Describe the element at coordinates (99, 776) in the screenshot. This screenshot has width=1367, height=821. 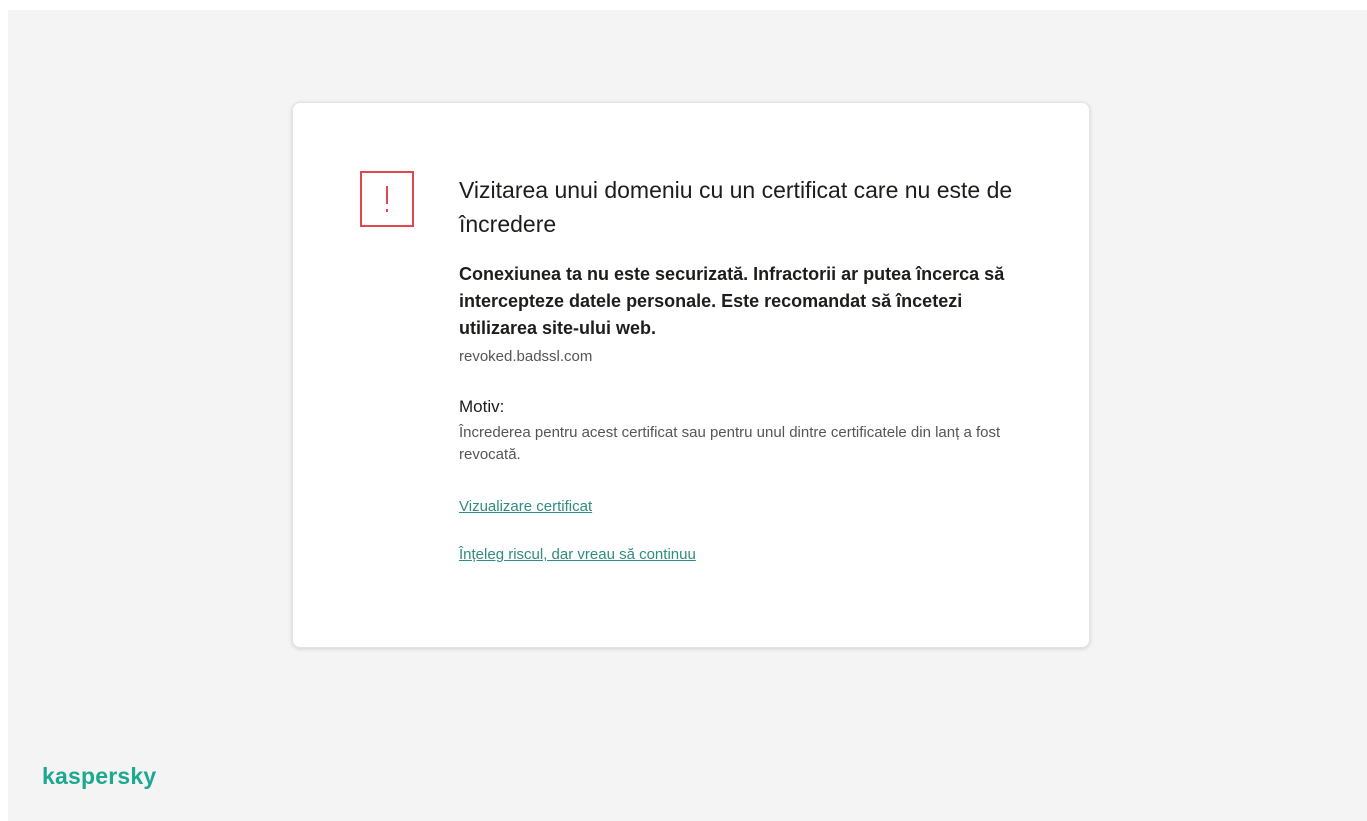
I see `kaspersky-logo: kaspersky` at that location.